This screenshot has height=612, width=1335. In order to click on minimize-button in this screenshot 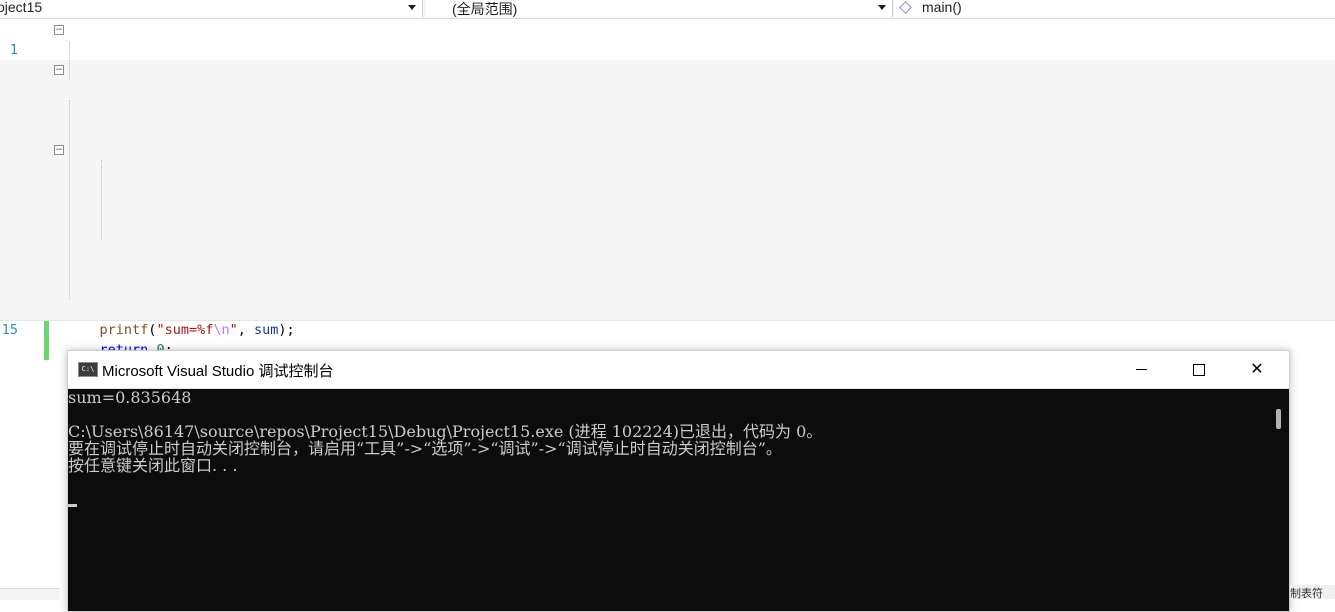, I will do `click(1141, 369)`.